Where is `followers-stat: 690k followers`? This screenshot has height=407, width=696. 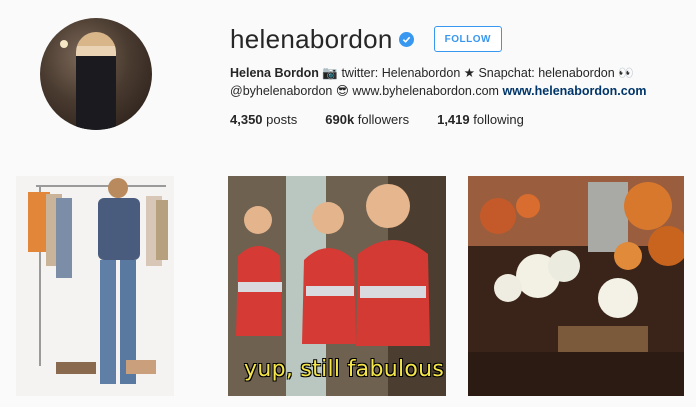
followers-stat: 690k followers is located at coordinates (367, 119).